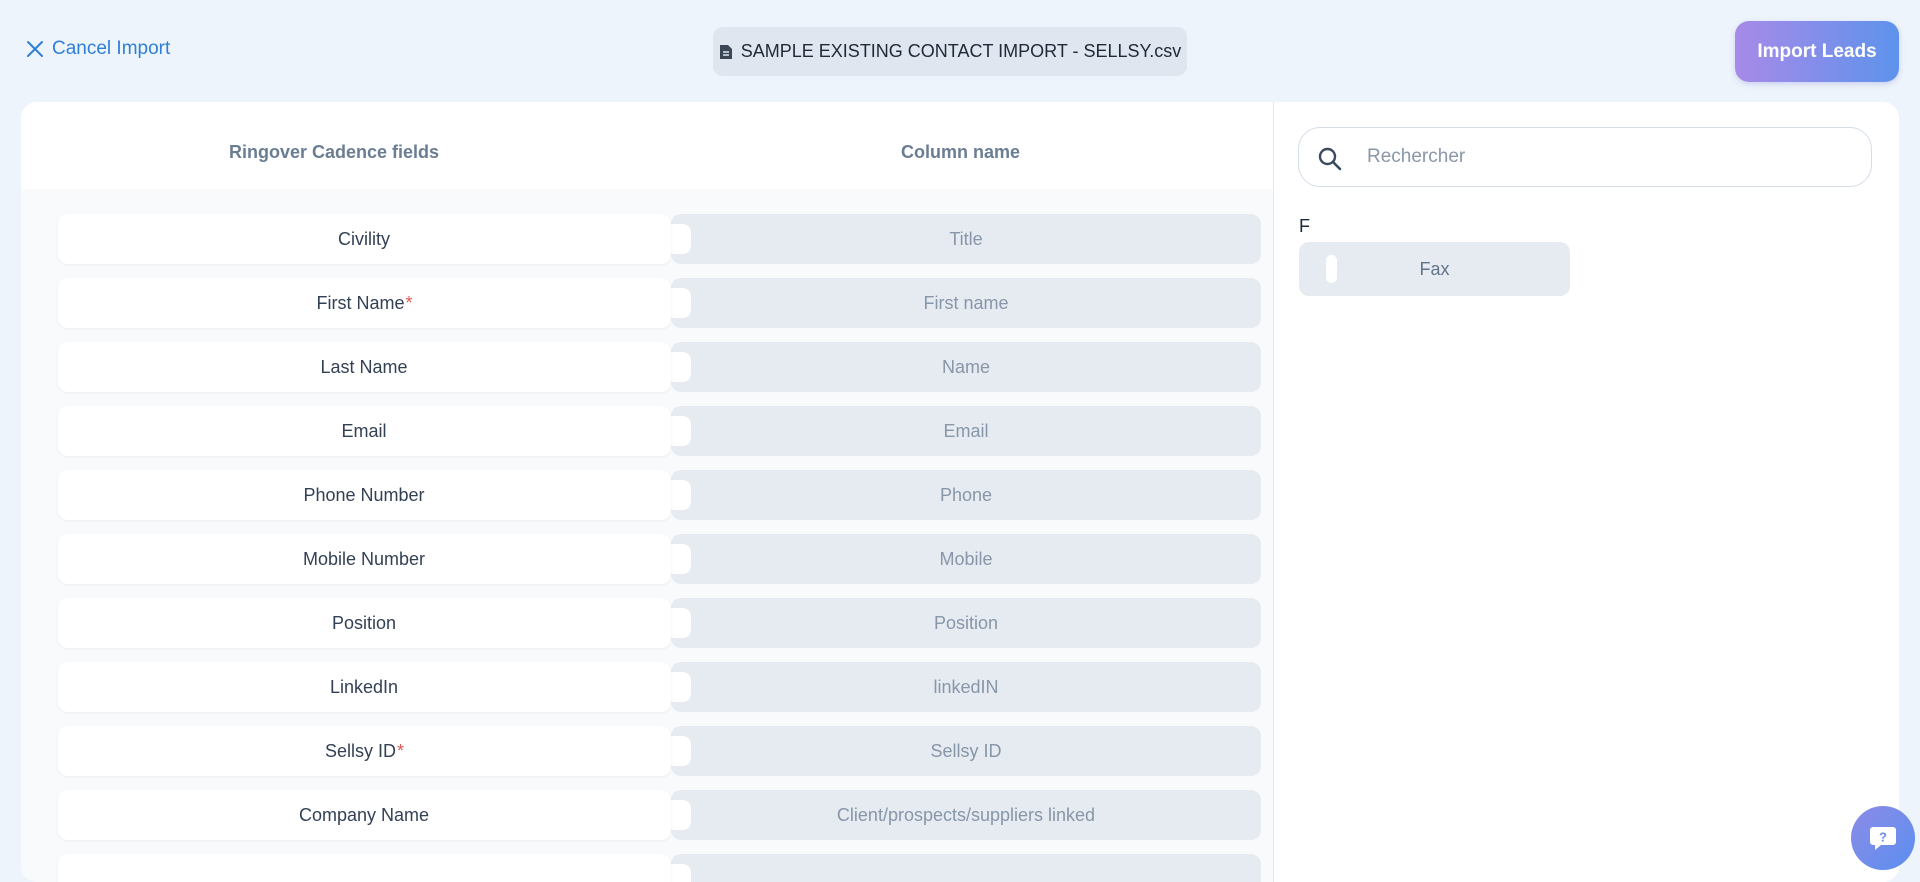  I want to click on column-drop-zone: linkedIN, so click(966, 687).